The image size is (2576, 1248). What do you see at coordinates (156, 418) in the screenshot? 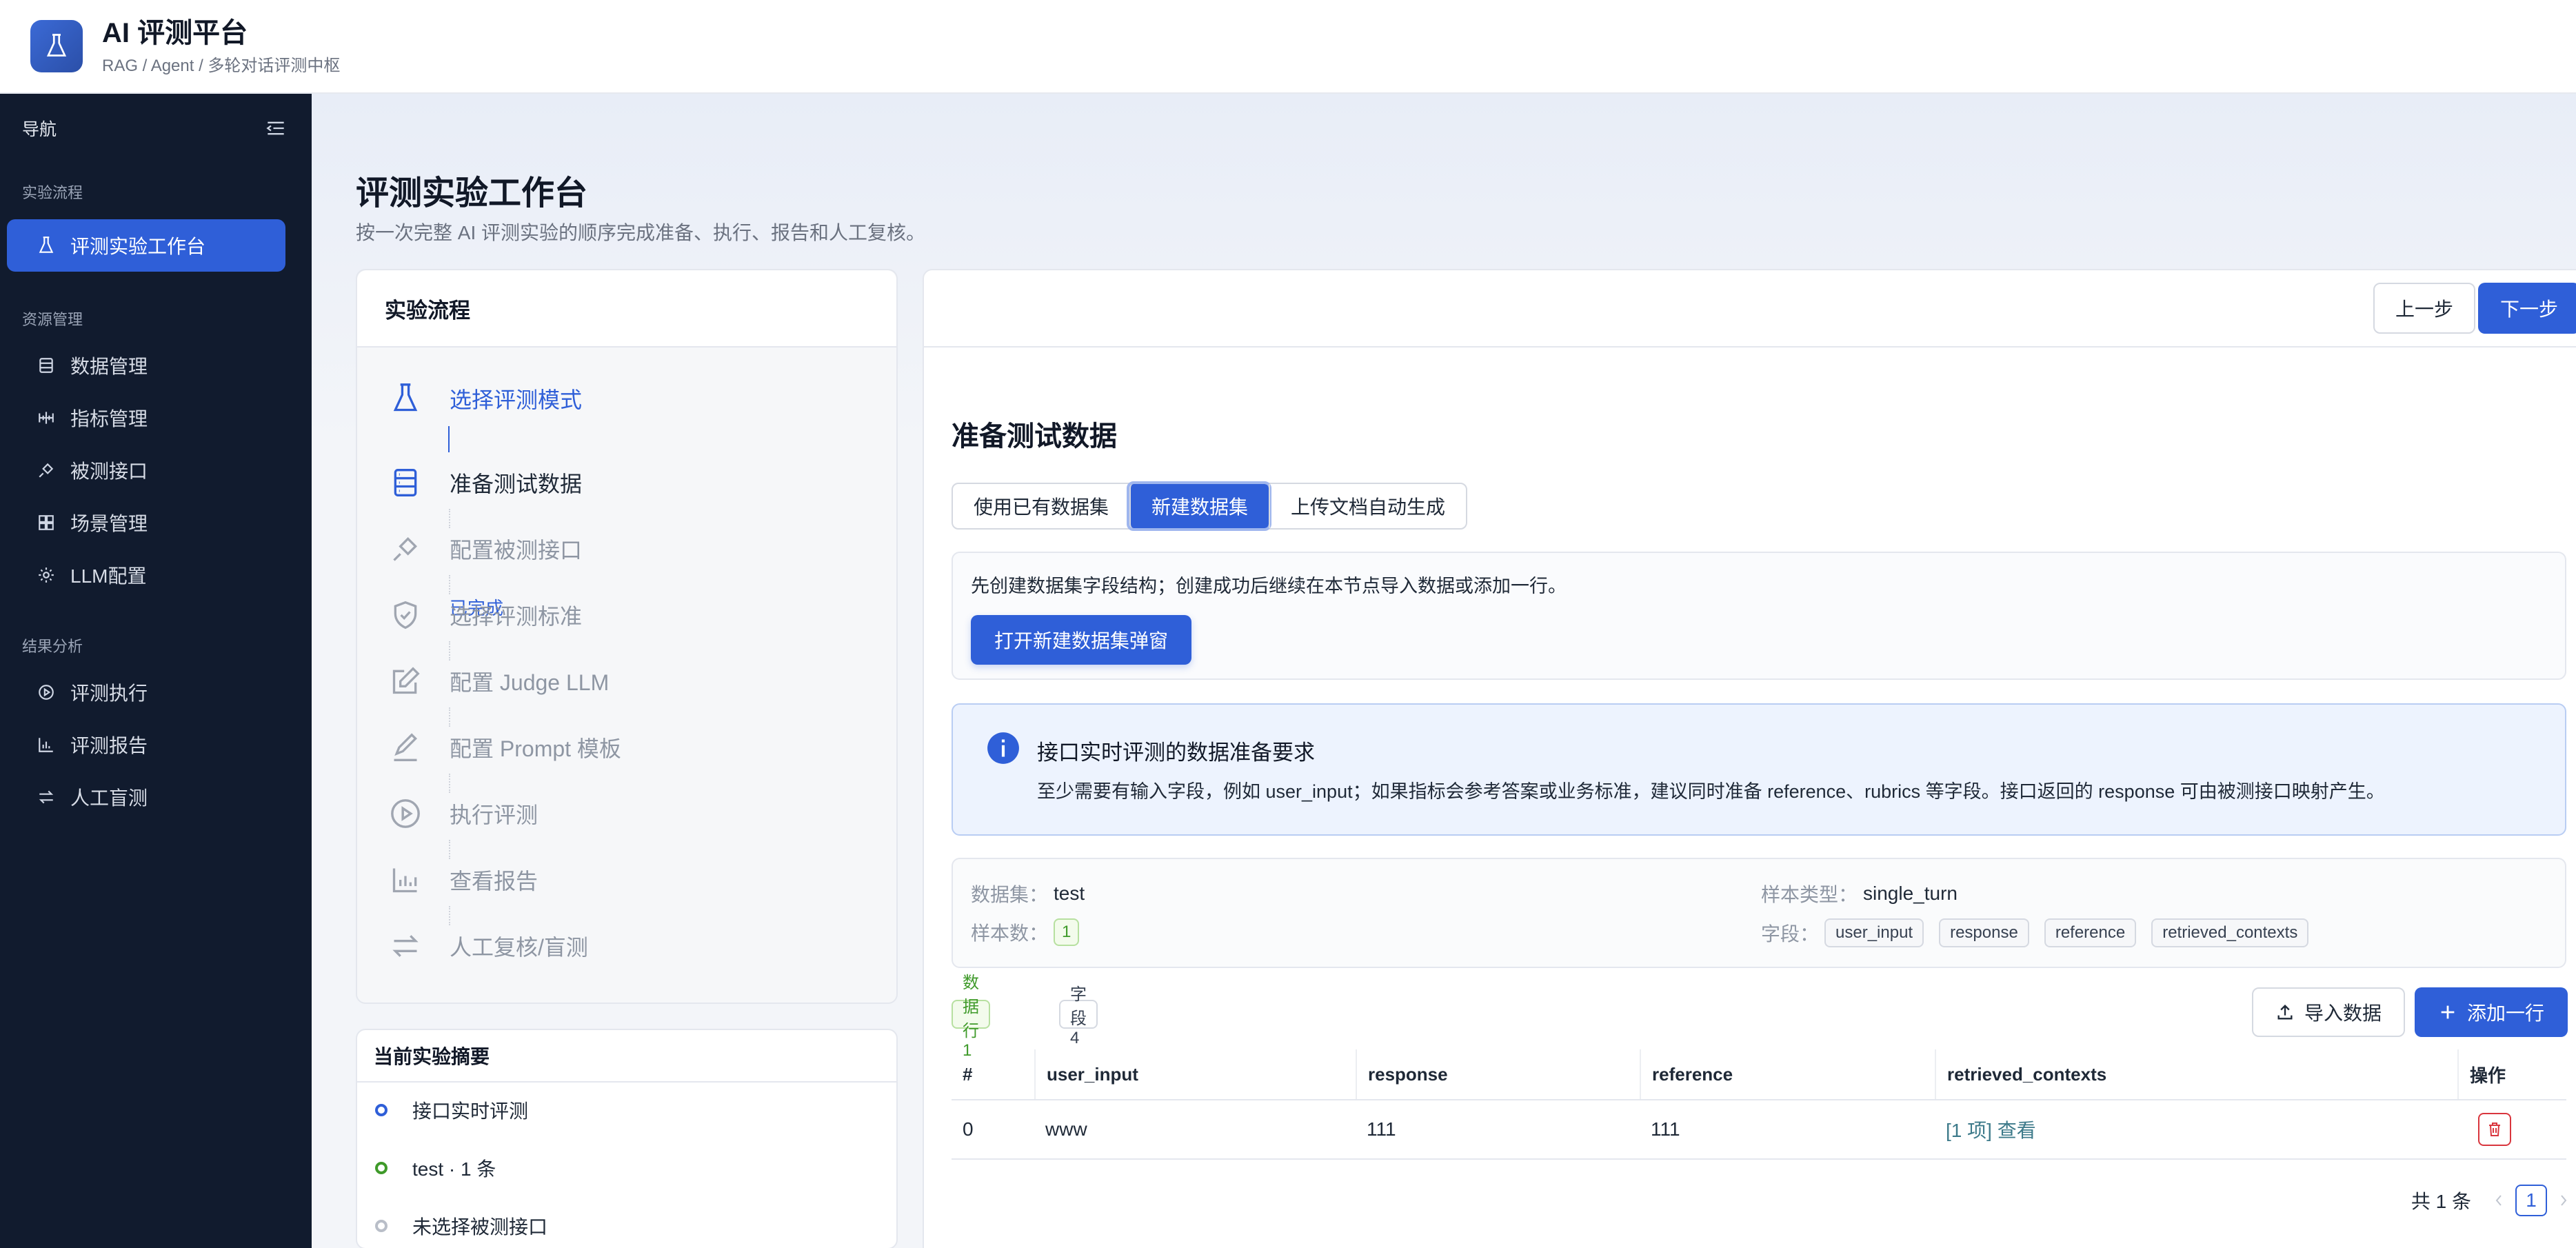
I see `sidebar-item-metrics: 指标管理` at bounding box center [156, 418].